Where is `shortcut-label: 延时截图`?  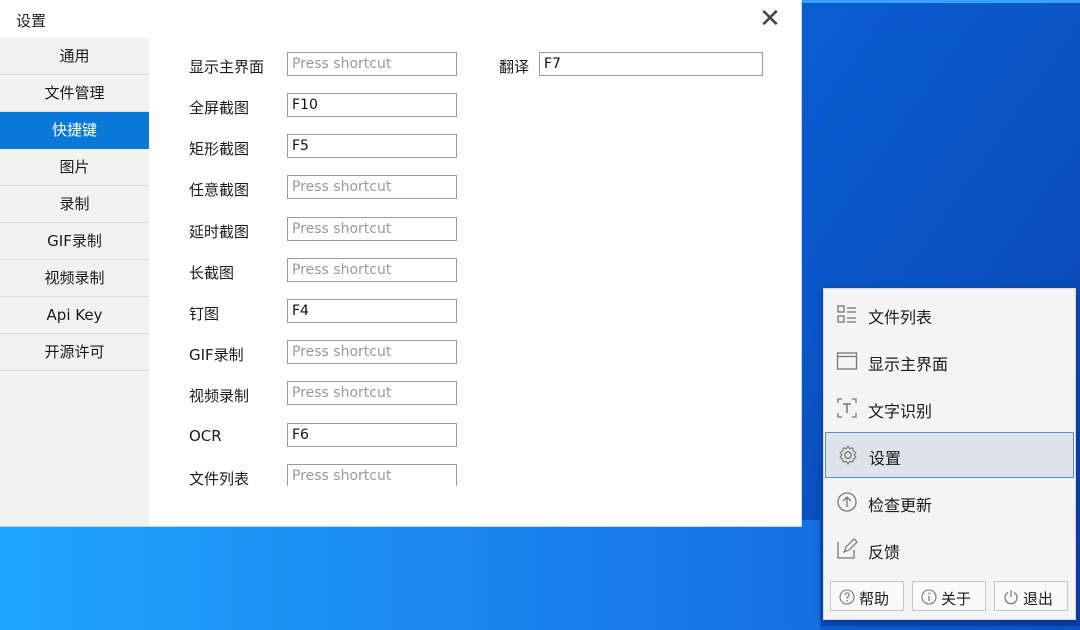 shortcut-label: 延时截图 is located at coordinates (219, 232).